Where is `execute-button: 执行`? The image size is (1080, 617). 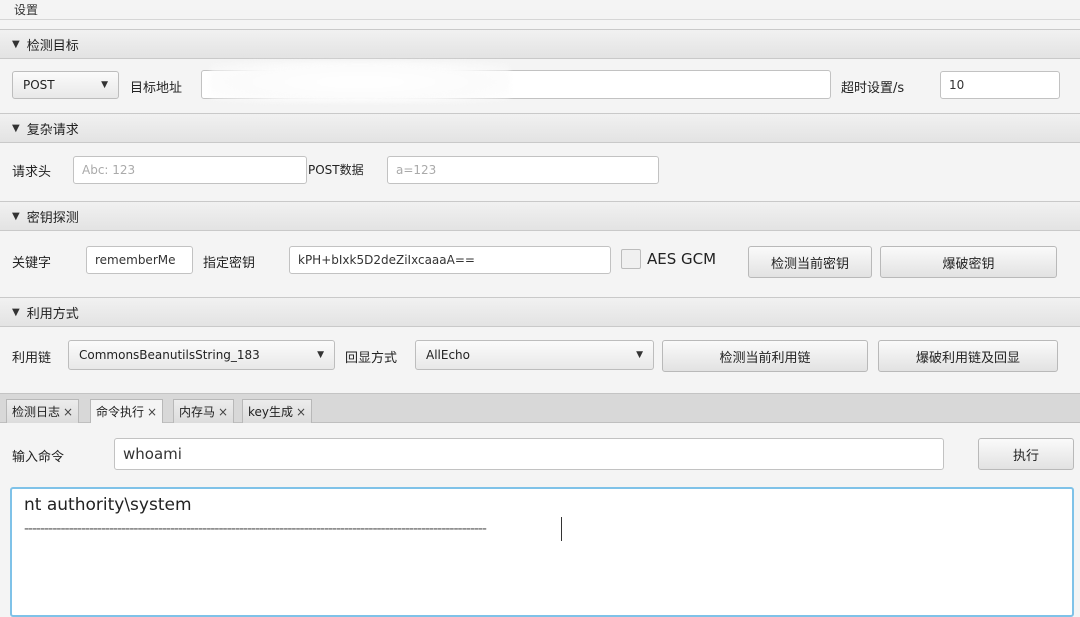 execute-button: 执行 is located at coordinates (1026, 454).